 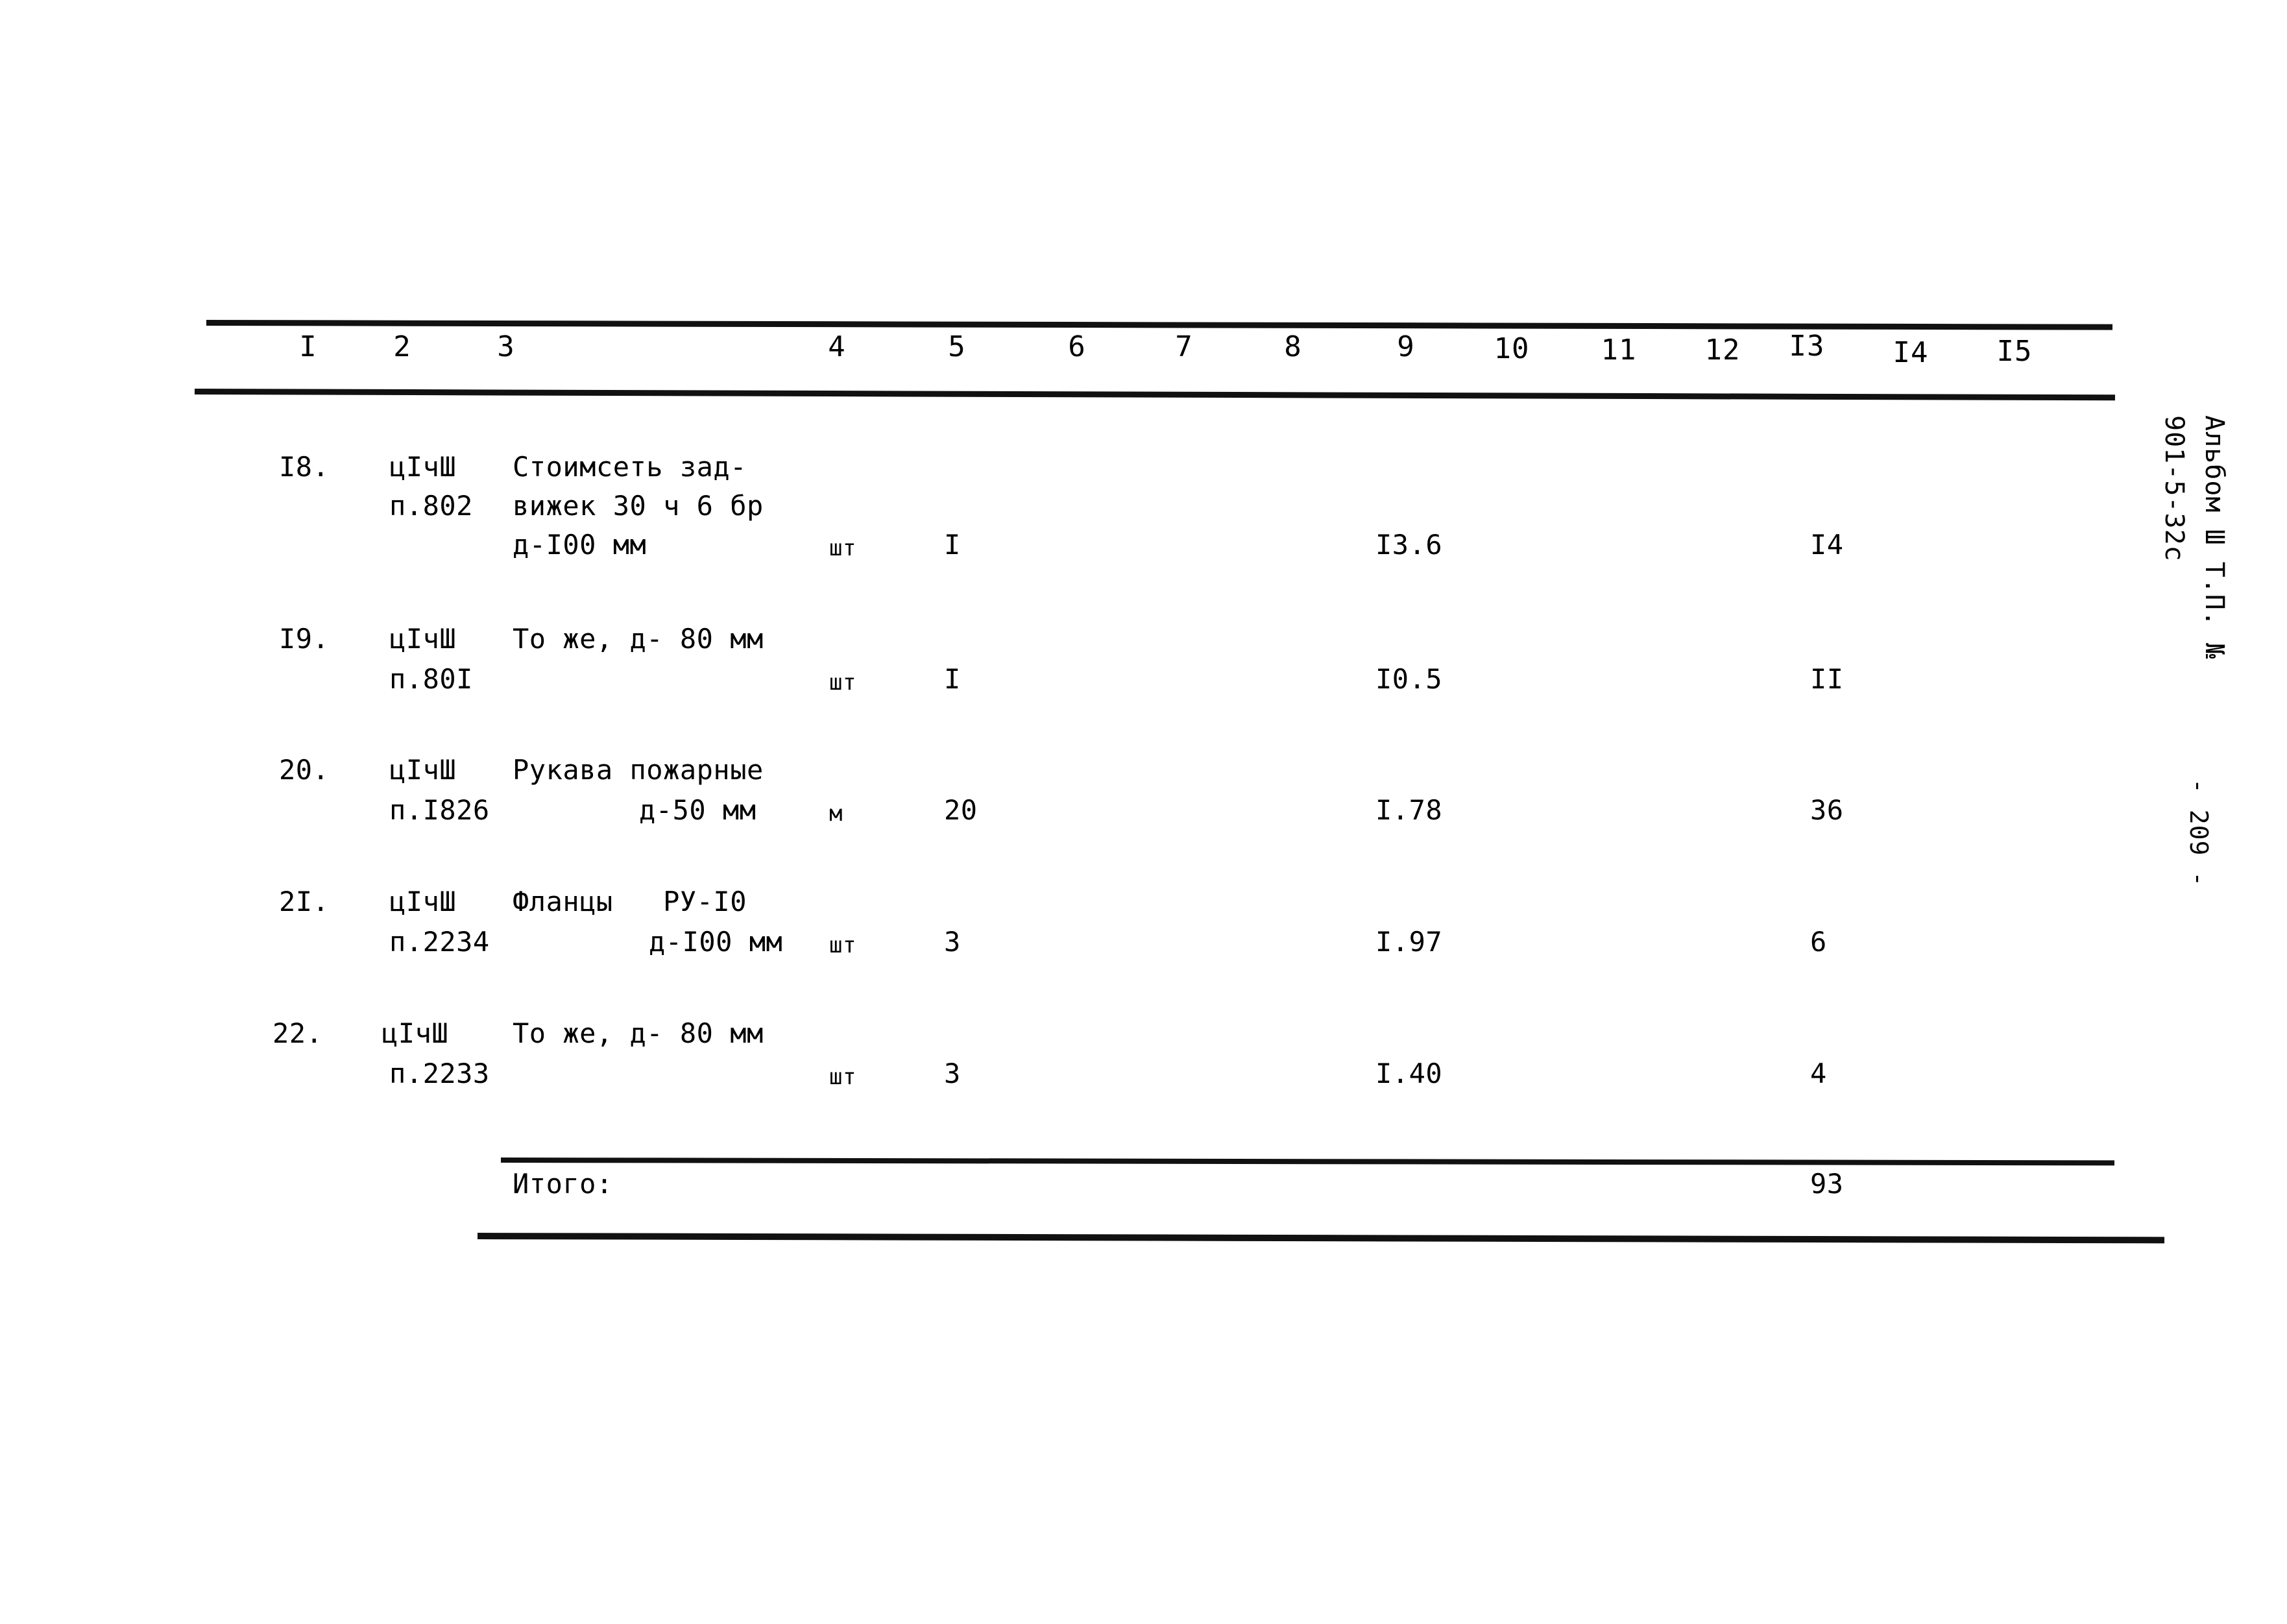 What do you see at coordinates (1321, 1238) in the screenshot?
I see `table-bottom-rule` at bounding box center [1321, 1238].